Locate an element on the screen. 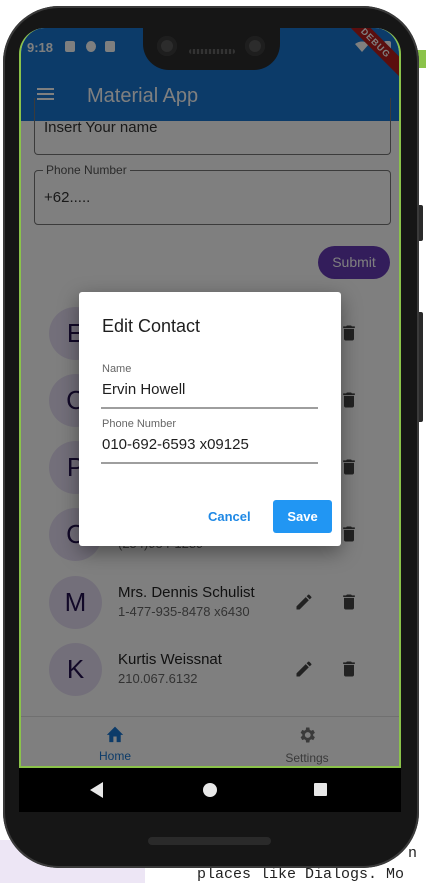 This screenshot has height=883, width=426. home-circle-icon is located at coordinates (210, 790).